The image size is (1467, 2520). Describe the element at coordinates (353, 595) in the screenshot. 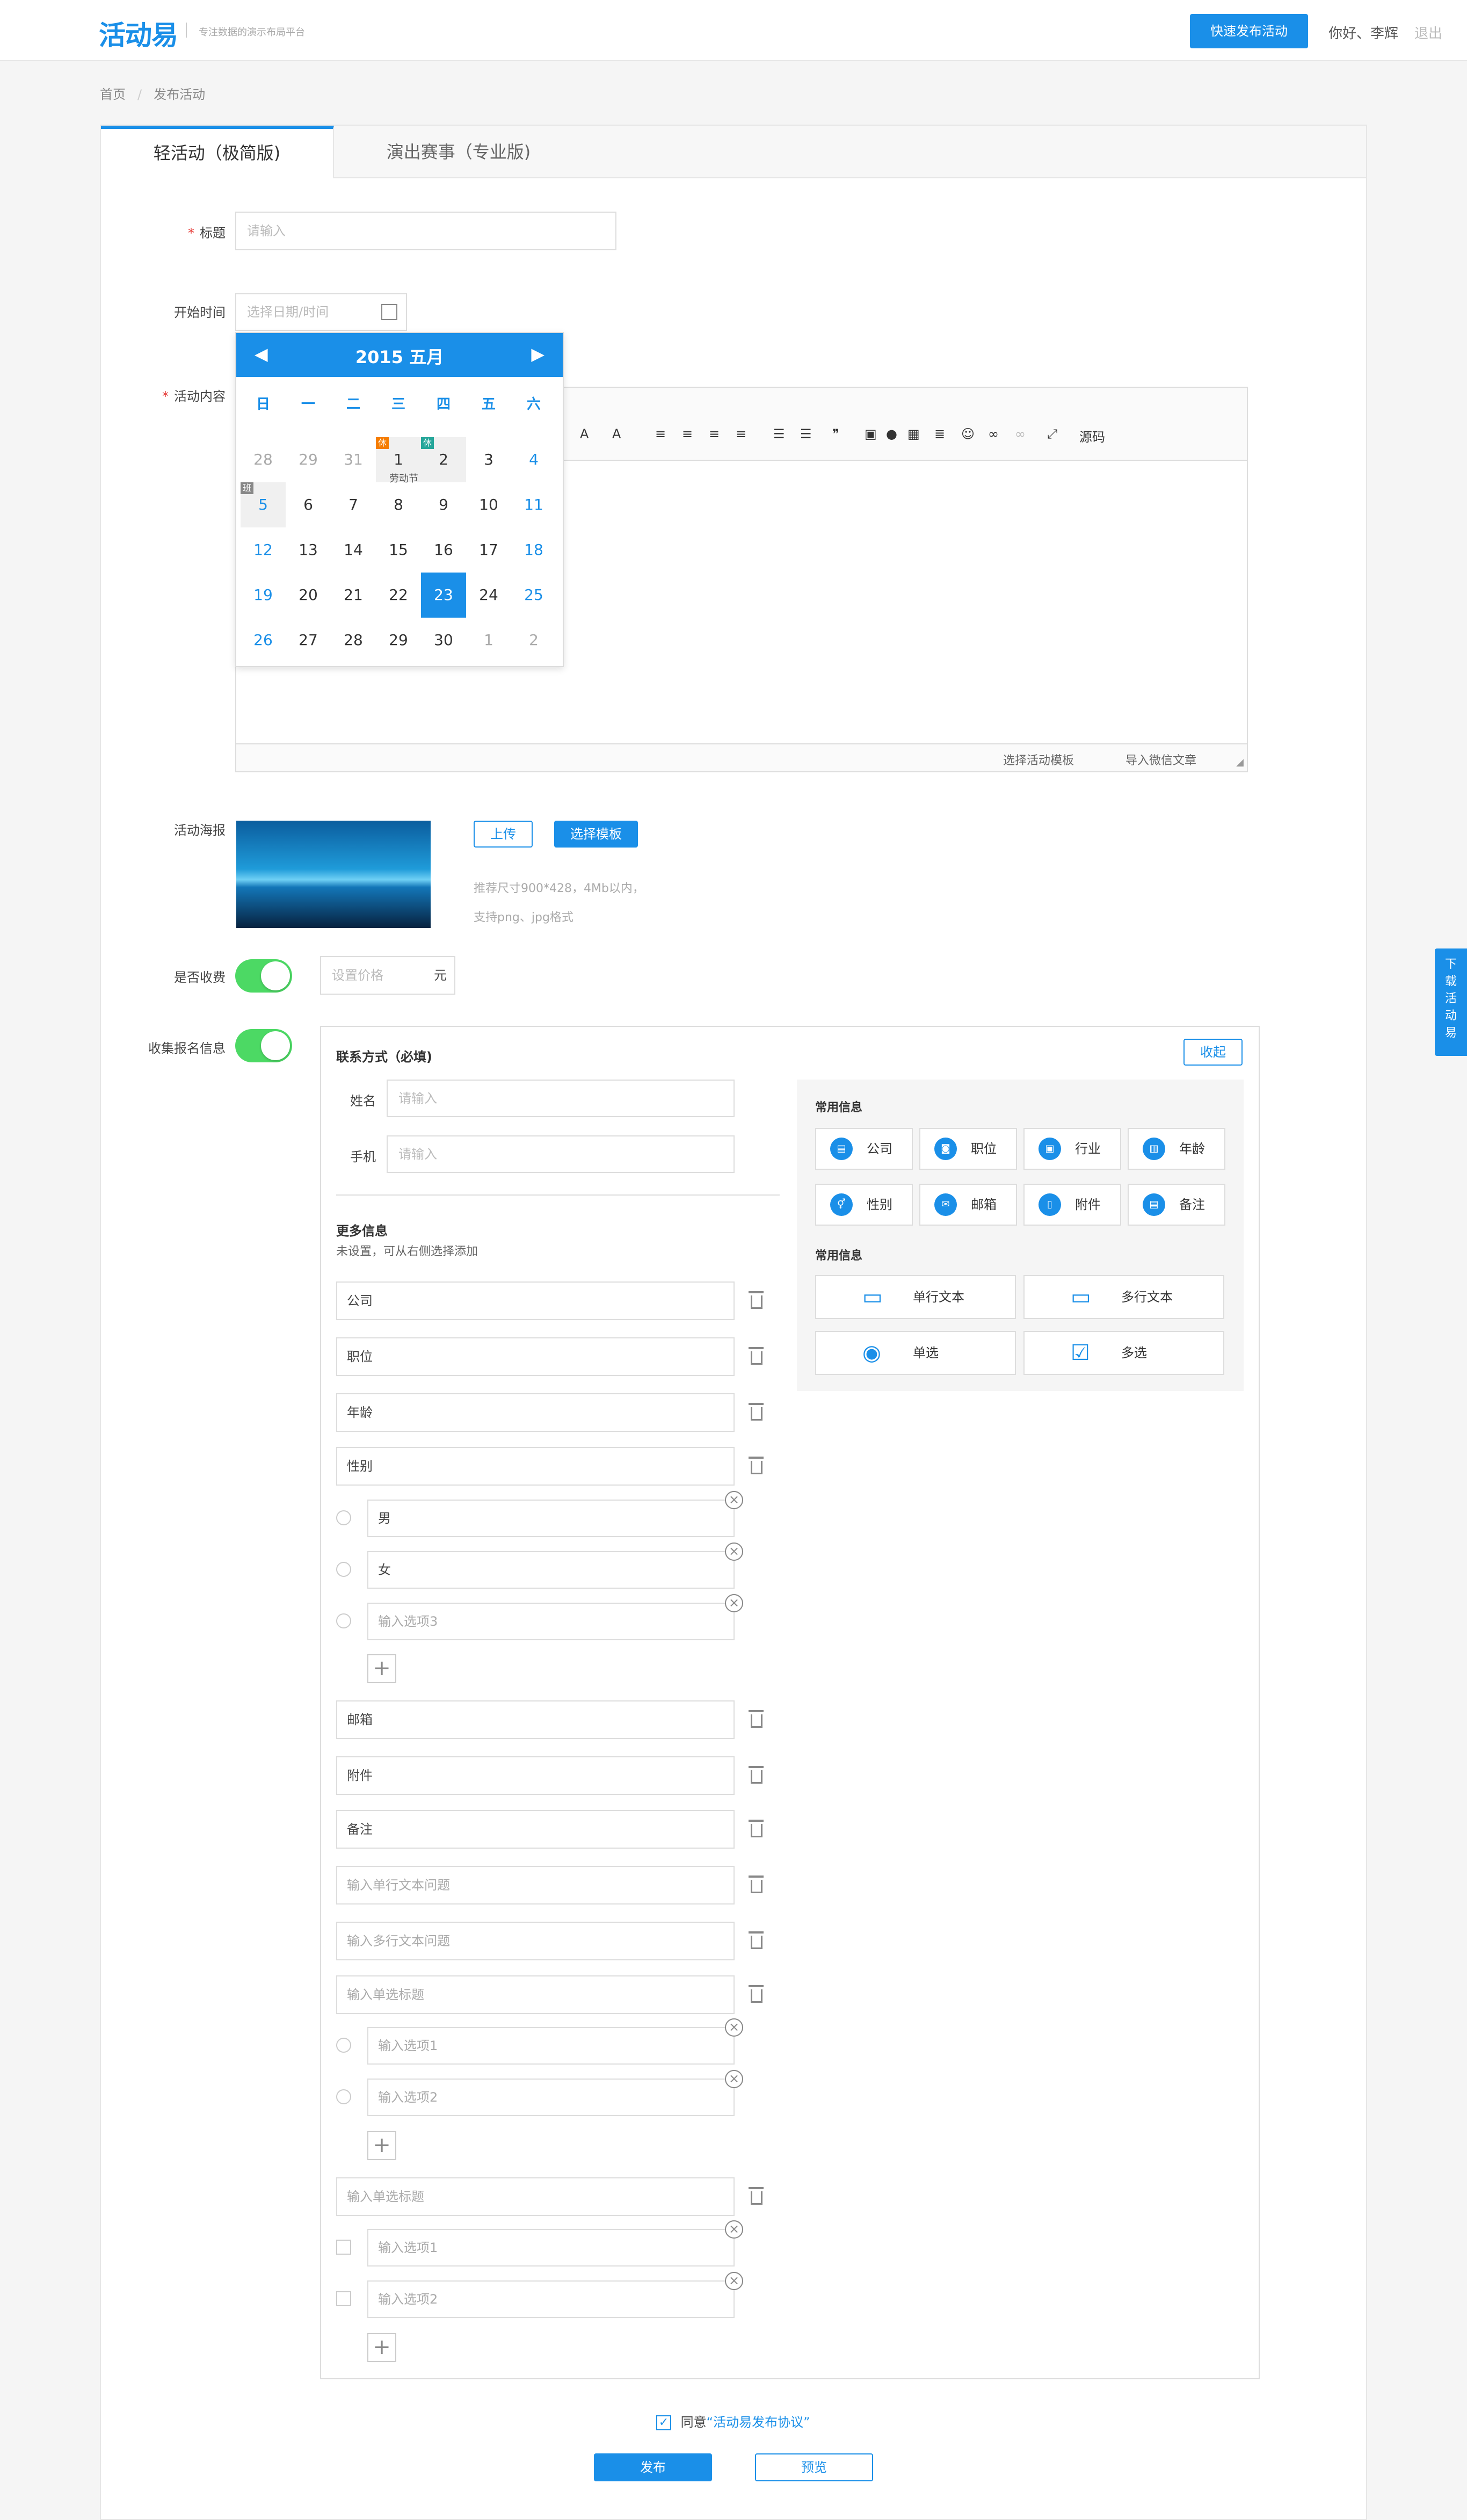

I see `calendar-day: 21` at that location.